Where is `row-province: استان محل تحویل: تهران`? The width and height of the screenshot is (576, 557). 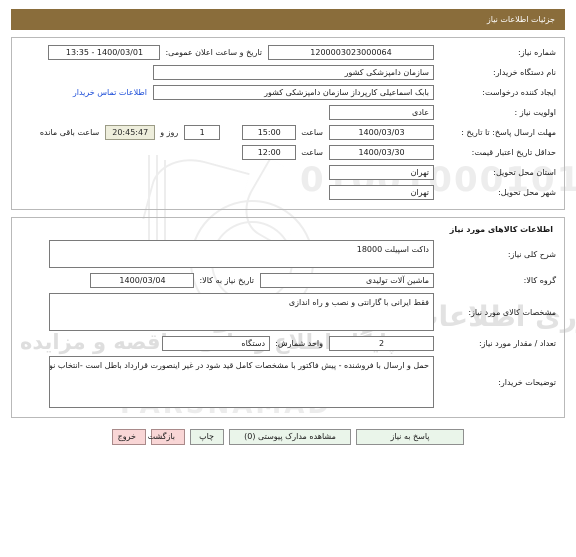
row-province: استان محل تحویل: تهران is located at coordinates (288, 172).